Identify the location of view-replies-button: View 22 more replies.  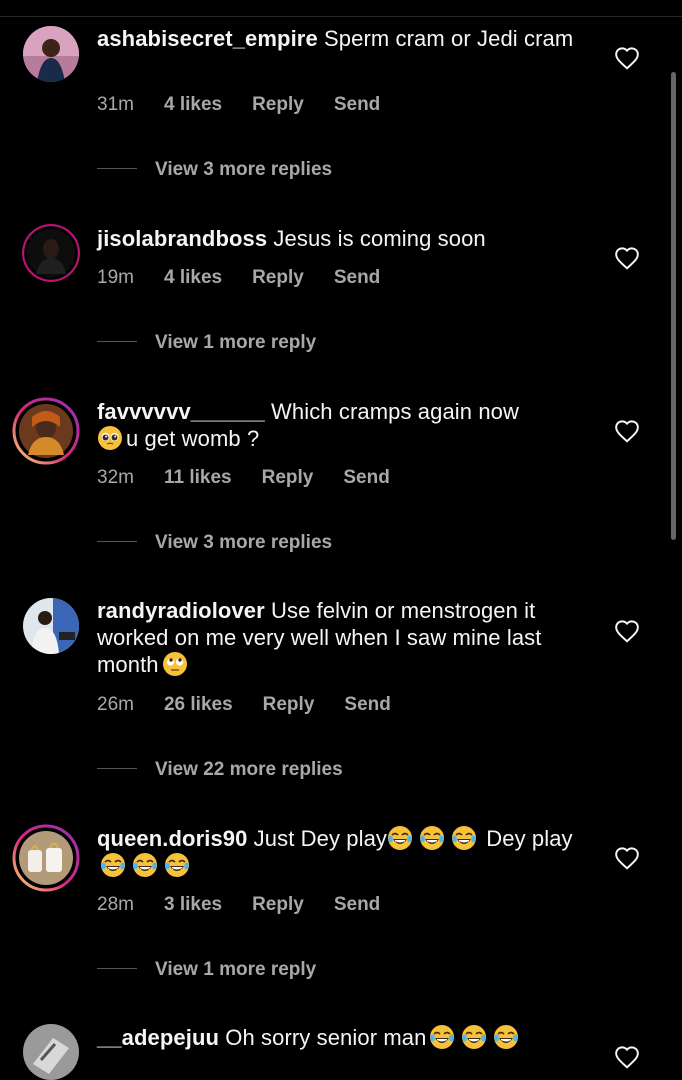
(220, 770).